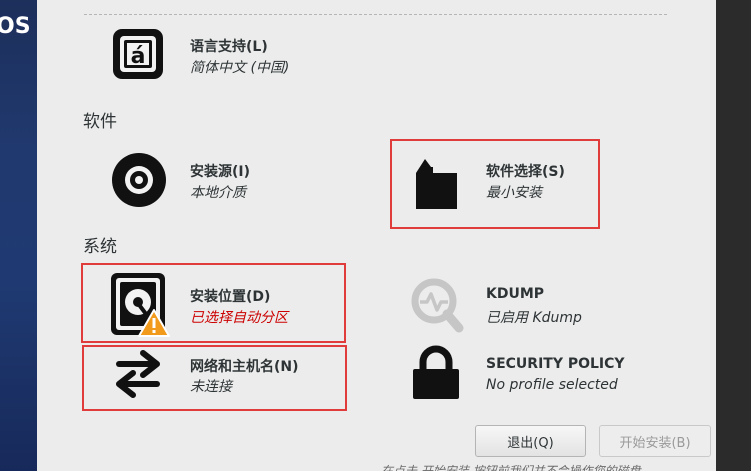  I want to click on spoke-network-hostname-status: 未连接, so click(211, 387).